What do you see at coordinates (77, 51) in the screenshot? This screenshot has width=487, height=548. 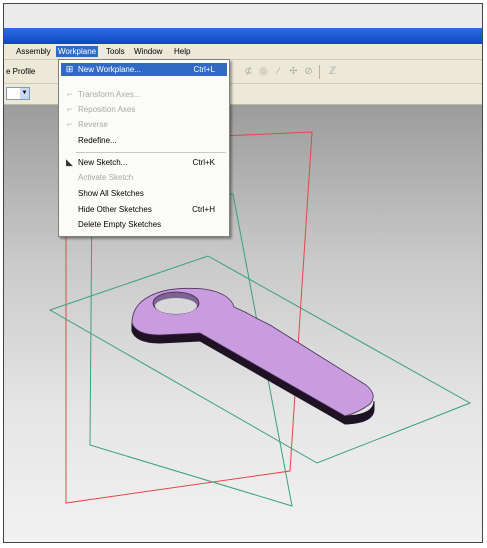 I see `menu-workplane: Workplane` at bounding box center [77, 51].